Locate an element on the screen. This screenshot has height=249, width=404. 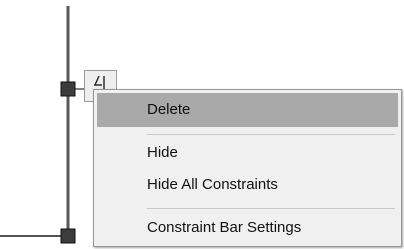
menu-item-hide: Hide is located at coordinates (247, 153).